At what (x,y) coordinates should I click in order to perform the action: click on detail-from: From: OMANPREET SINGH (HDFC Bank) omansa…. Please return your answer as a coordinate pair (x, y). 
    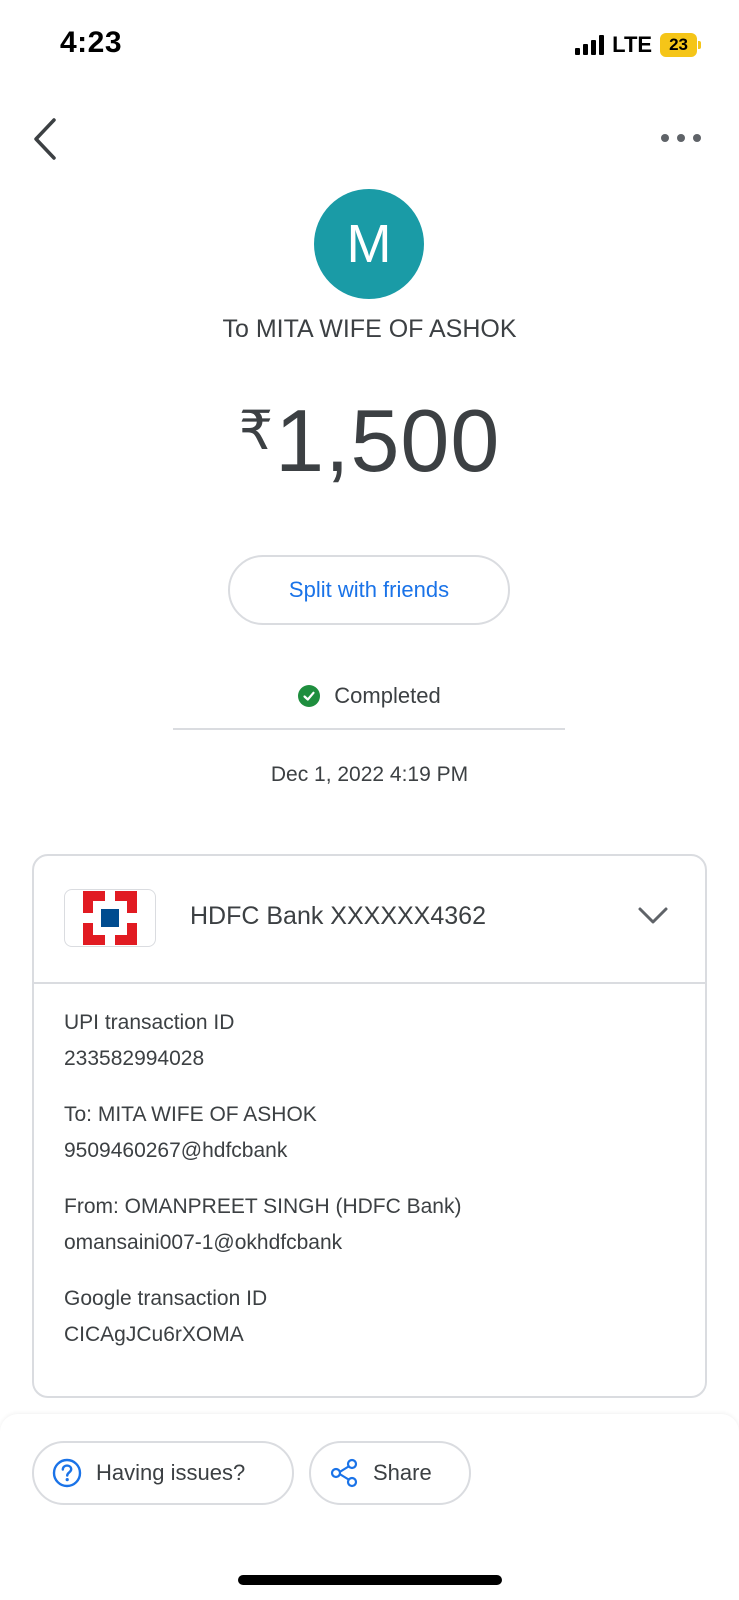
    Looking at the image, I should click on (262, 1226).